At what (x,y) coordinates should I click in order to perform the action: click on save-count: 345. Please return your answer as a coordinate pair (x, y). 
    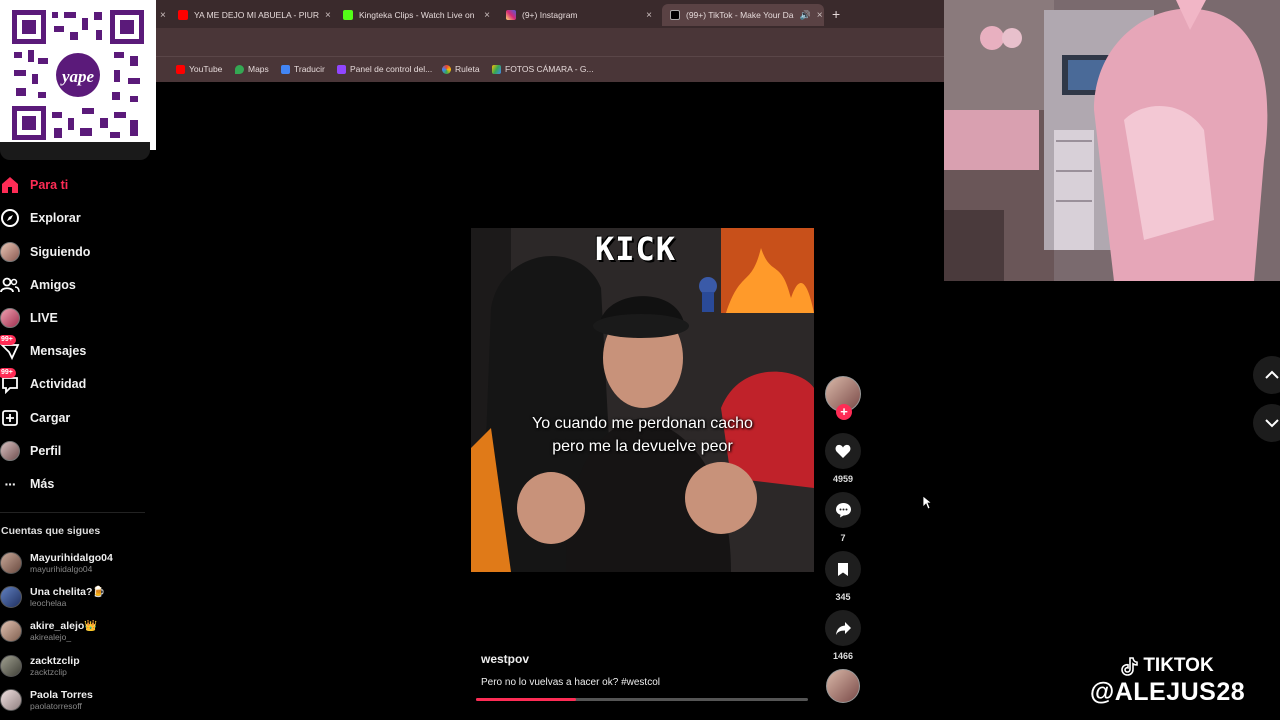
    Looking at the image, I should click on (843, 597).